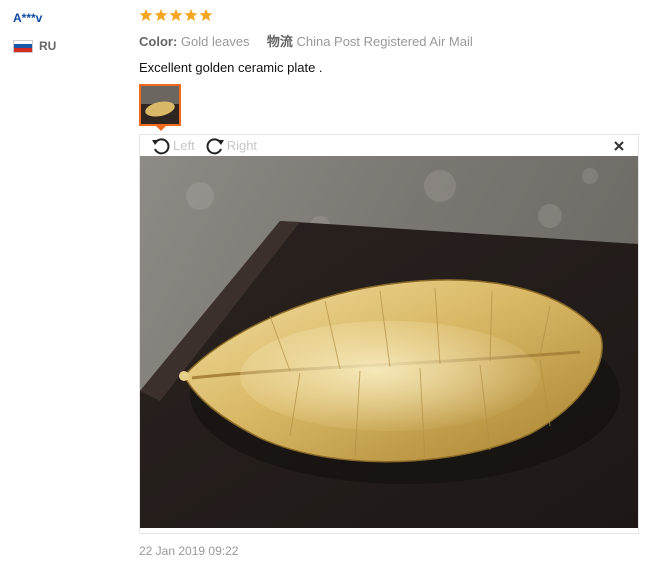 The image size is (667, 569). Describe the element at coordinates (158, 41) in the screenshot. I see `color-label: Color:` at that location.